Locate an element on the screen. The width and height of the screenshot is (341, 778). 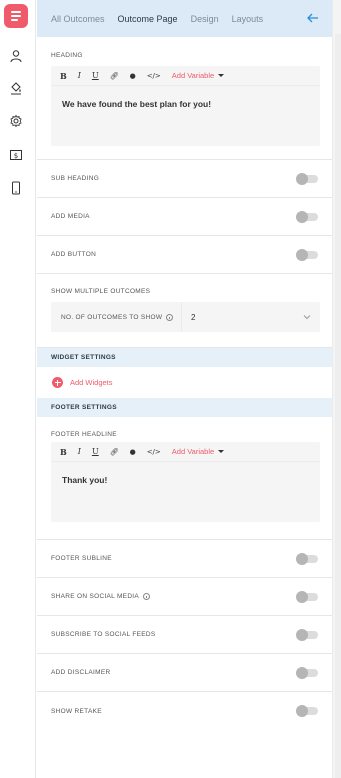
heading-label: HEADING is located at coordinates (67, 55).